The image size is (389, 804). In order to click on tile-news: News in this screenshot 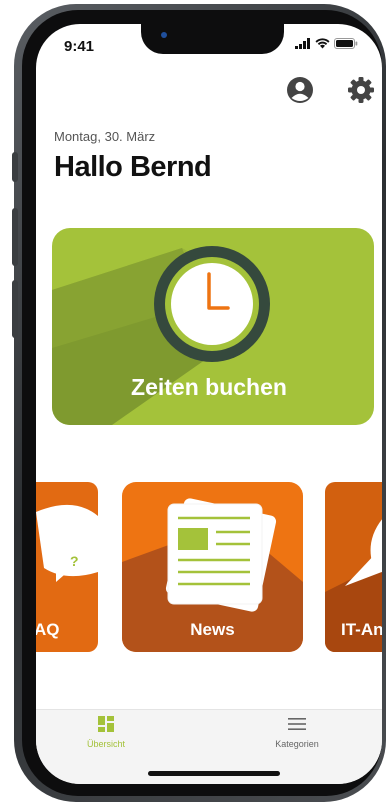, I will do `click(212, 567)`.